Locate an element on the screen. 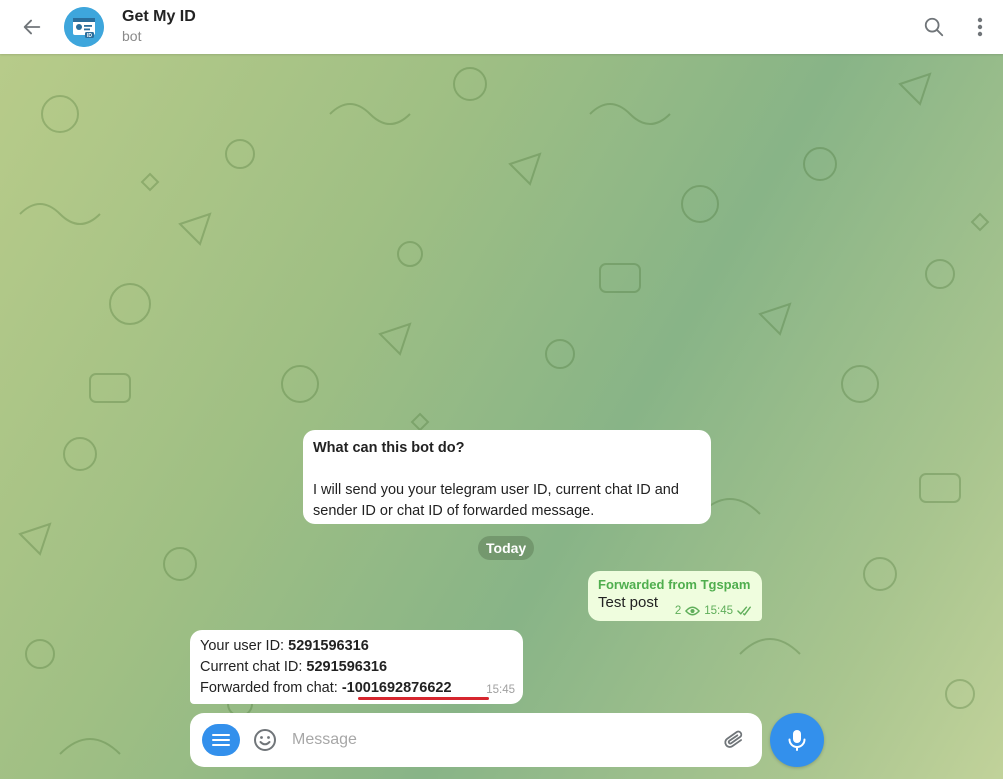 The image size is (1003, 779). bot-info-title: What can this bot do? is located at coordinates (389, 448).